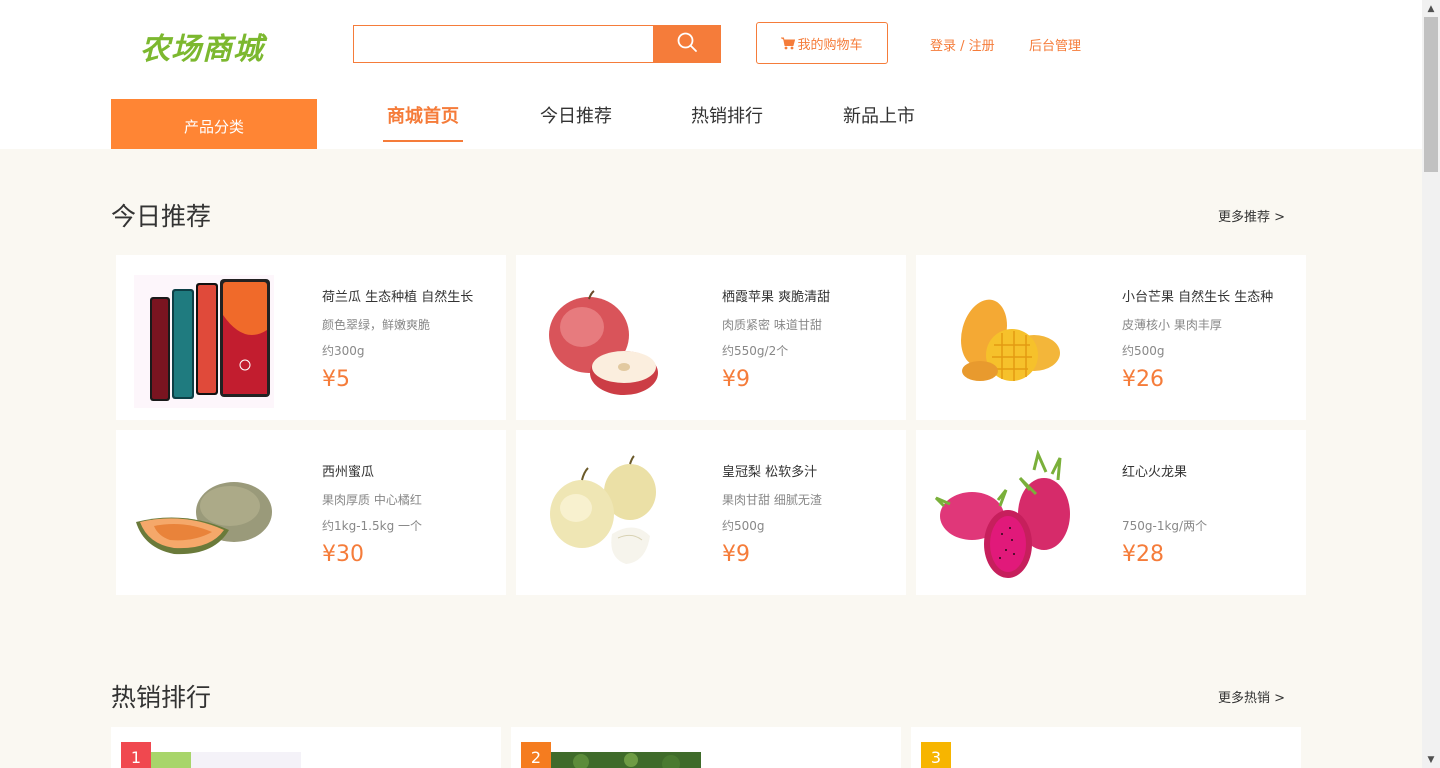 This screenshot has height=768, width=1440. I want to click on rank-badge: 1, so click(136, 755).